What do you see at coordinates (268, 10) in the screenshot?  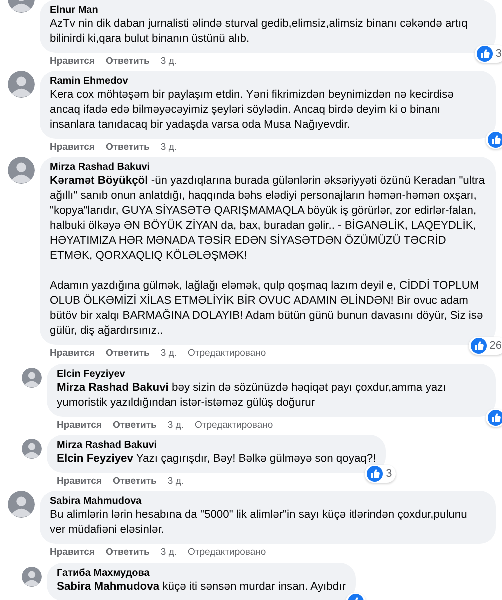 I see `author-name: Elnur Man` at bounding box center [268, 10].